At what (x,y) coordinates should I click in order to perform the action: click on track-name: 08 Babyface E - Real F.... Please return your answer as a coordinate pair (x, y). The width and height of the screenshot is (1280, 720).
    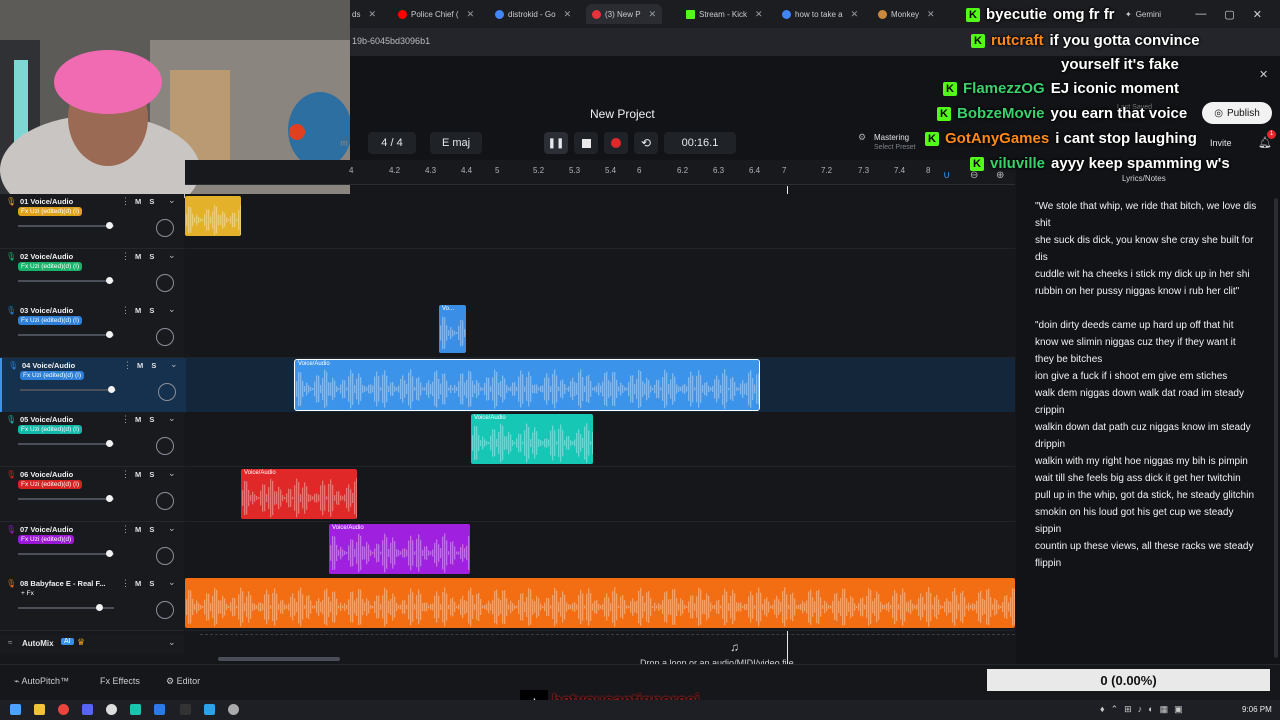
    Looking at the image, I should click on (62, 583).